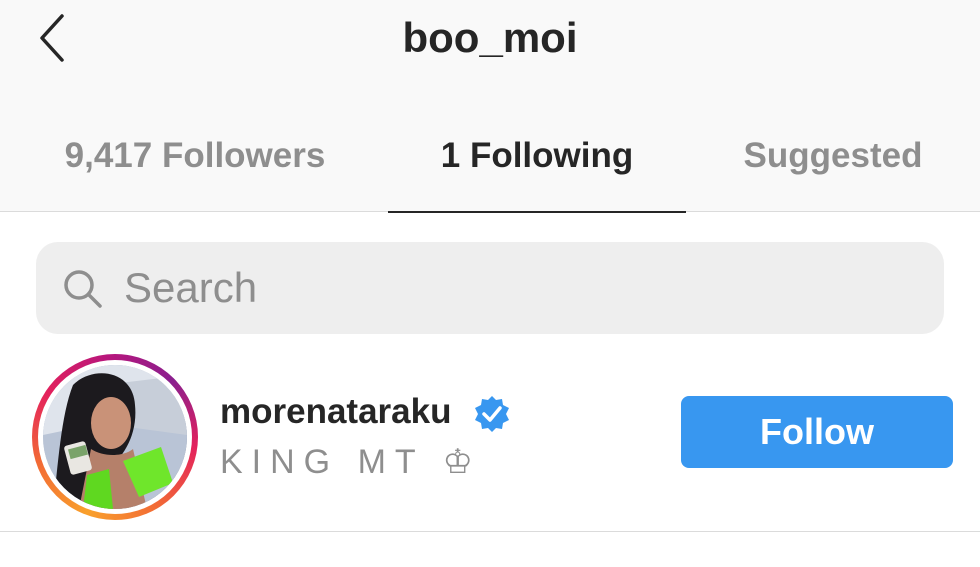 Image resolution: width=980 pixels, height=567 pixels. Describe the element at coordinates (537, 212) in the screenshot. I see `active-tab-indicator` at that location.